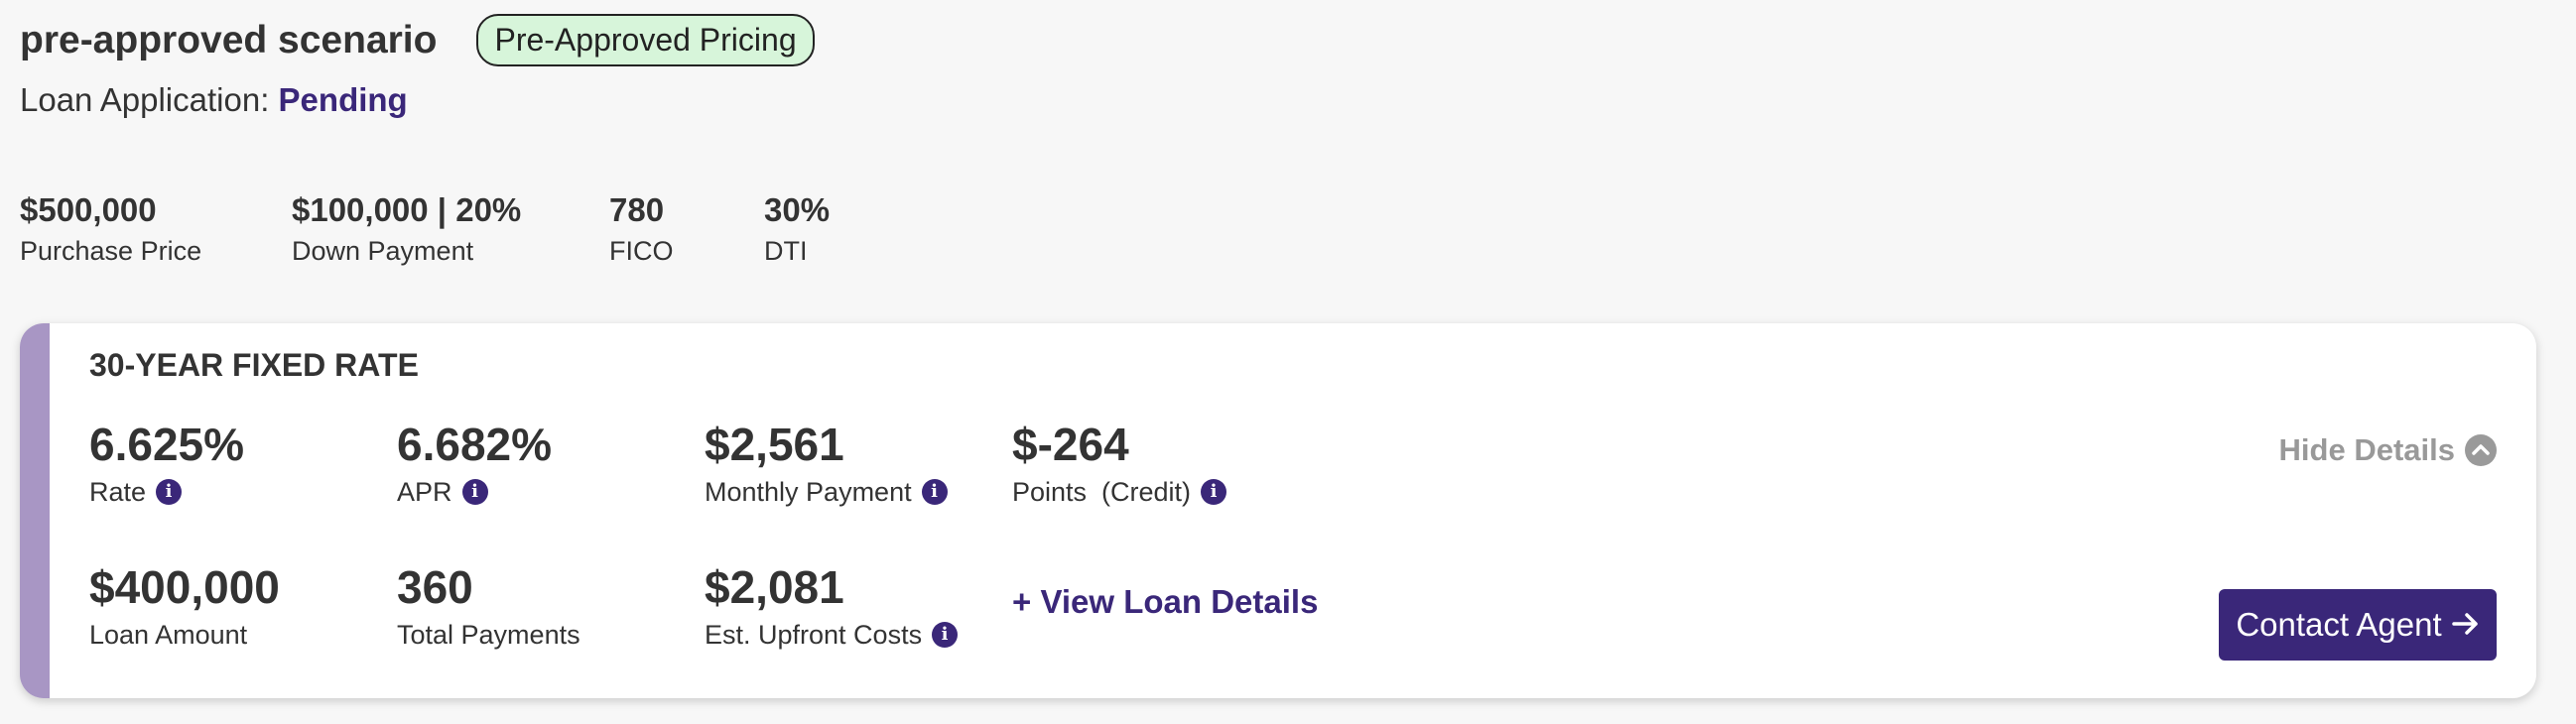 This screenshot has width=2576, height=724. I want to click on loan-application-label: Loan Application:, so click(145, 99).